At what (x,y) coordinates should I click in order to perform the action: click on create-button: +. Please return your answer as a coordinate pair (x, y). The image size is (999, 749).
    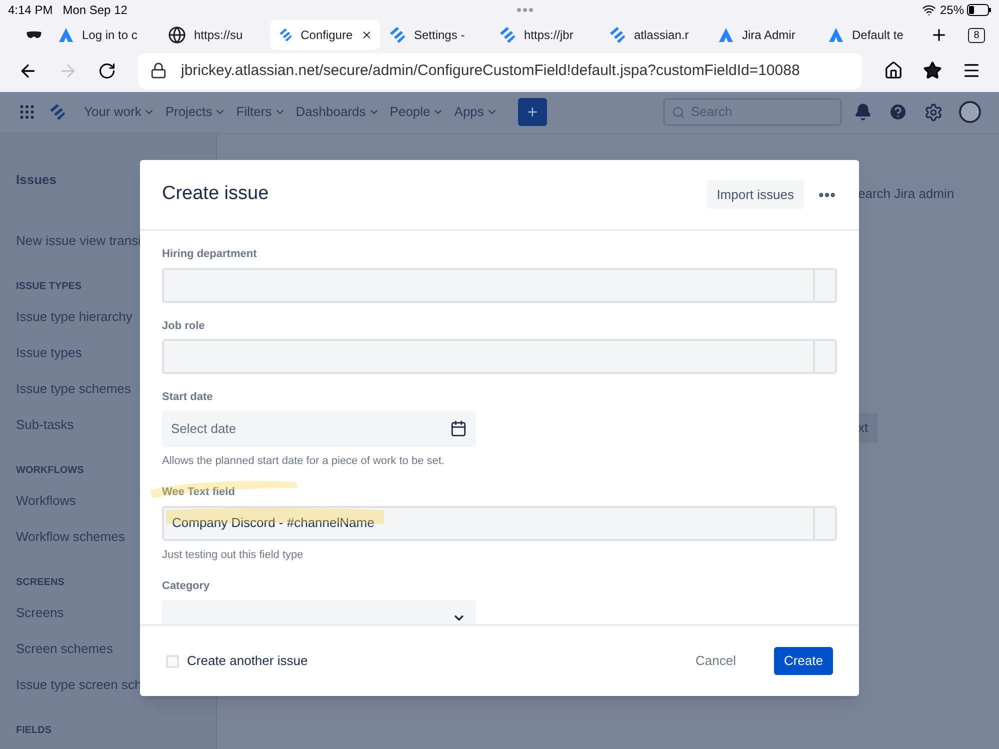
    Looking at the image, I should click on (532, 112).